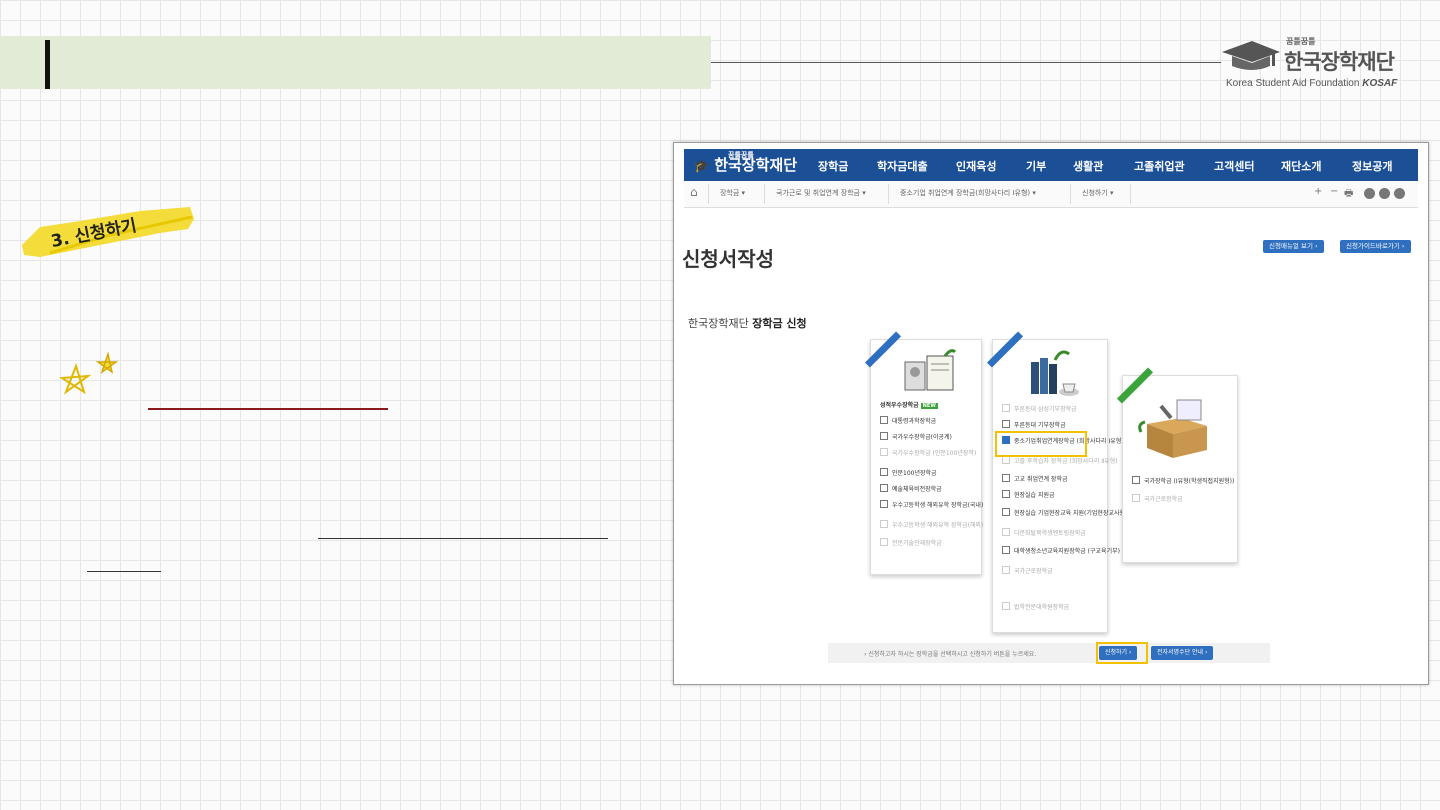 This screenshot has height=810, width=1440. What do you see at coordinates (1312, 83) in the screenshot?
I see `brand-name-en: Korea Student Aid Foundation KOSAF` at bounding box center [1312, 83].